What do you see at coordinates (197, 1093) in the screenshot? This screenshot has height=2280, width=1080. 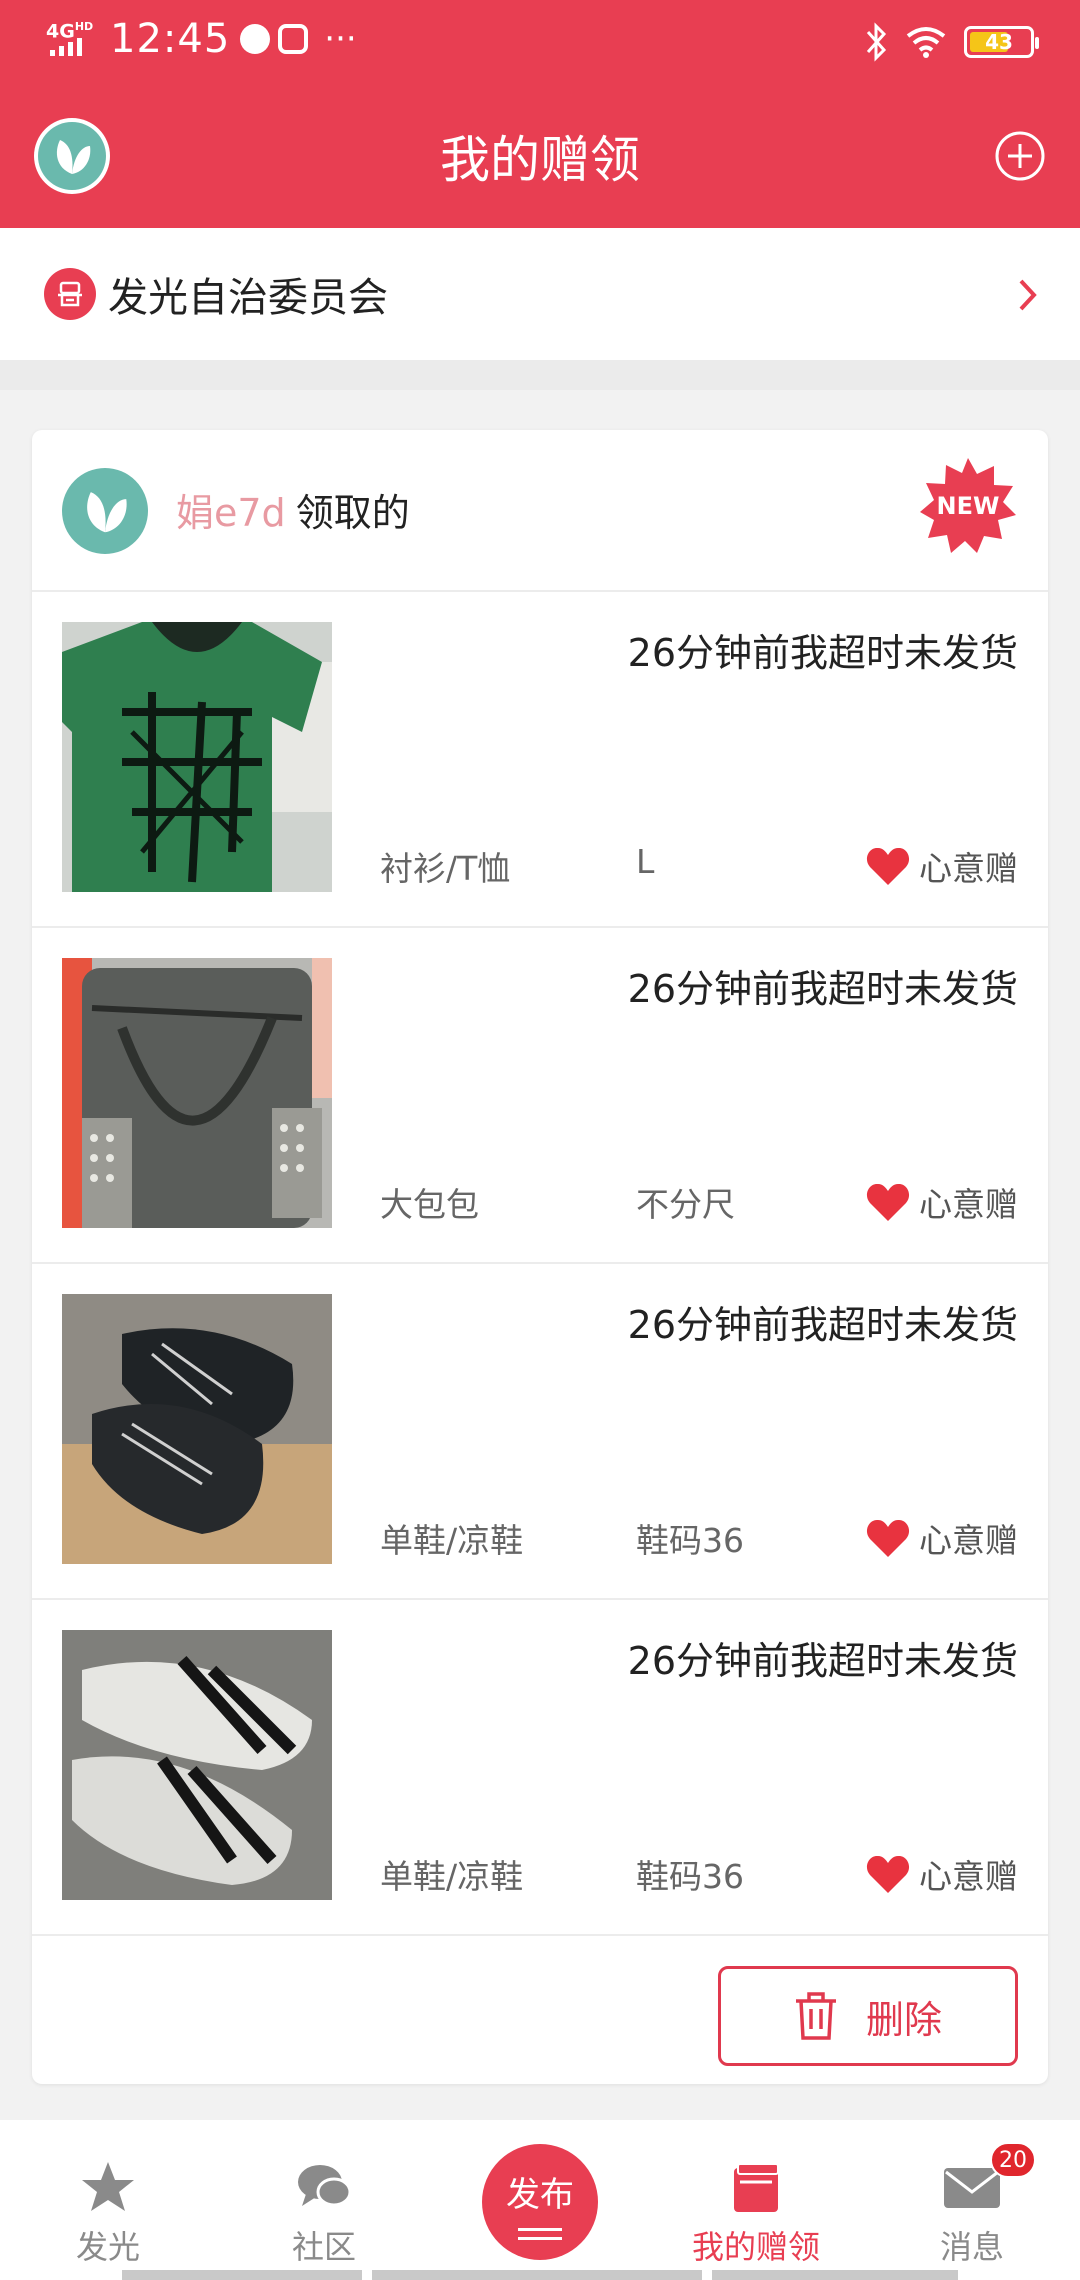 I see `item-photo-gray-leather-bag` at bounding box center [197, 1093].